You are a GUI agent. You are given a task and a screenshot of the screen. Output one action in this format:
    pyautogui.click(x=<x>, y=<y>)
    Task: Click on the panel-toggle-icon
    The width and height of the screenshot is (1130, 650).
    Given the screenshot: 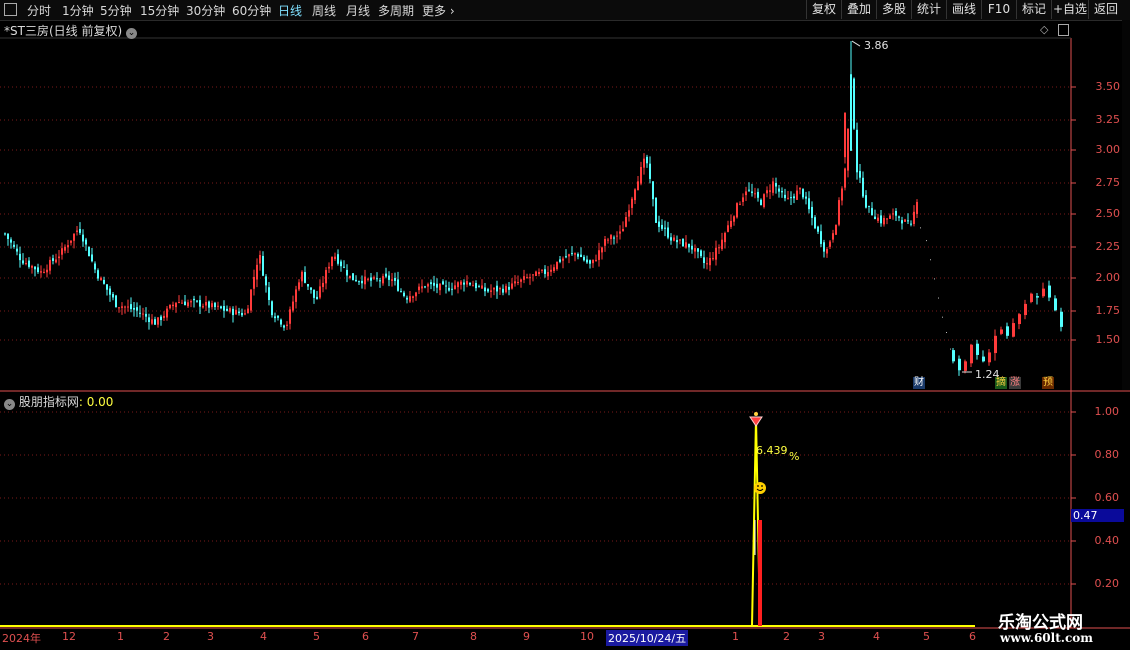 What is the action you would take?
    pyautogui.click(x=1063, y=30)
    